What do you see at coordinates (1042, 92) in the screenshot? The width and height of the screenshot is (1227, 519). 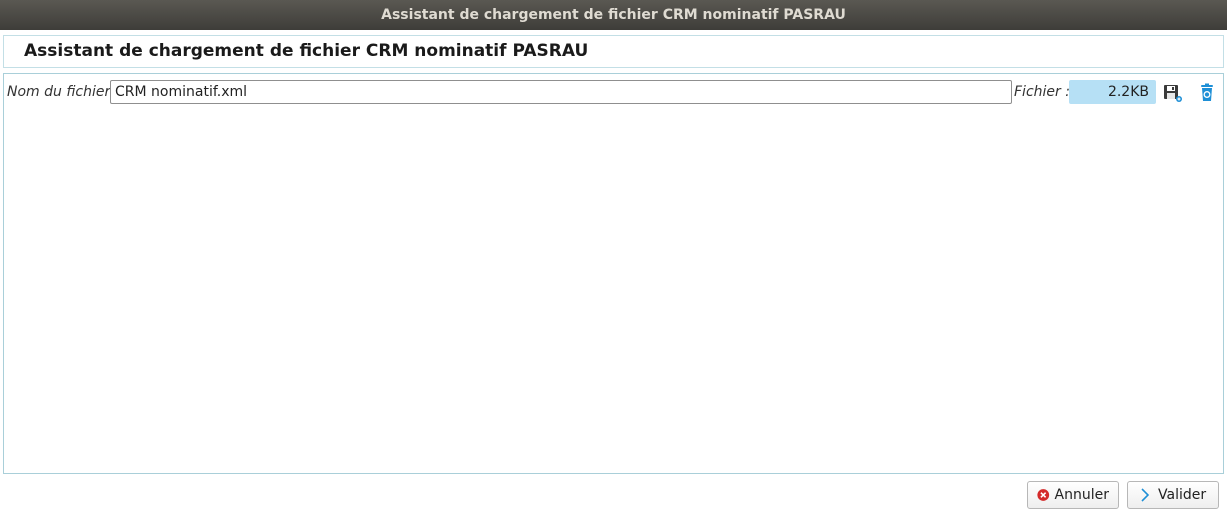 I see `file-label: Fichier :` at bounding box center [1042, 92].